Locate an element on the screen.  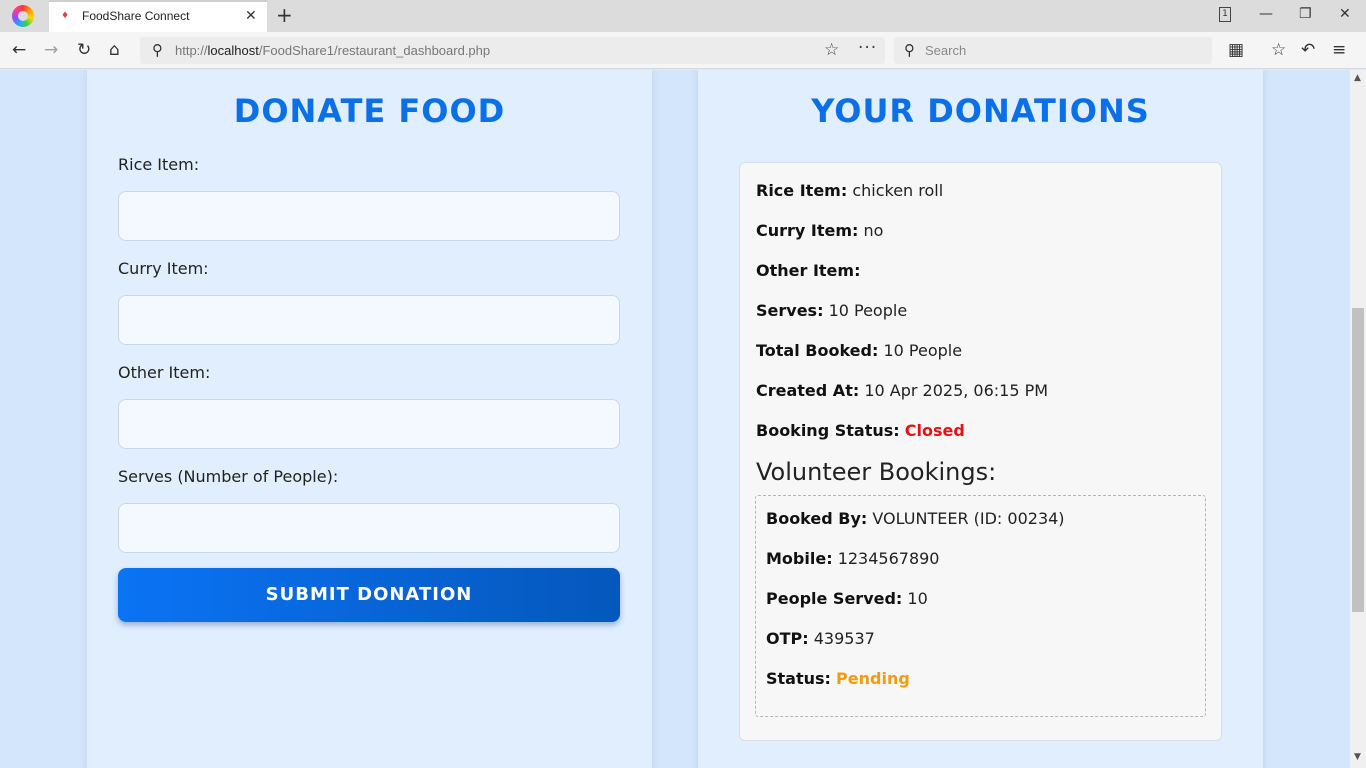
tab-count-icon: 1 is located at coordinates (1225, 14).